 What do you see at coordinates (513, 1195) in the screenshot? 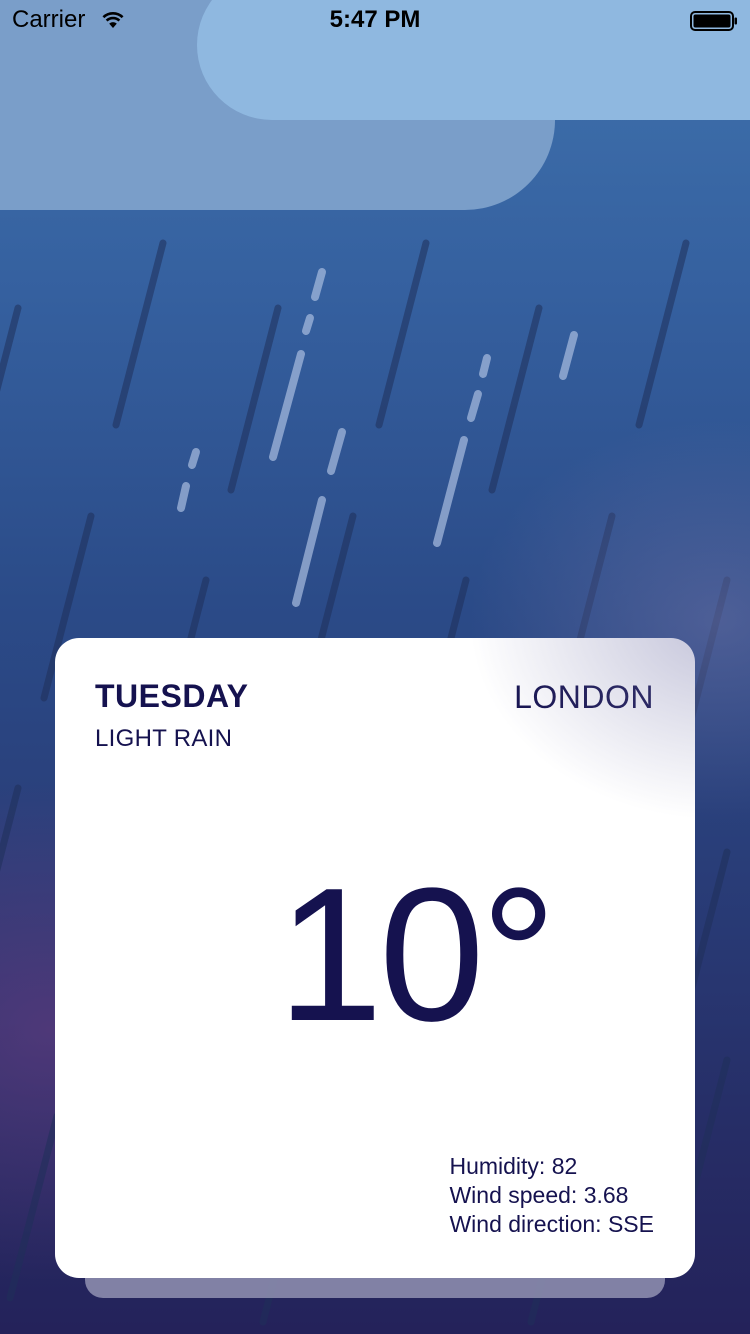
I see `wind-speed-label: Wind speed:` at bounding box center [513, 1195].